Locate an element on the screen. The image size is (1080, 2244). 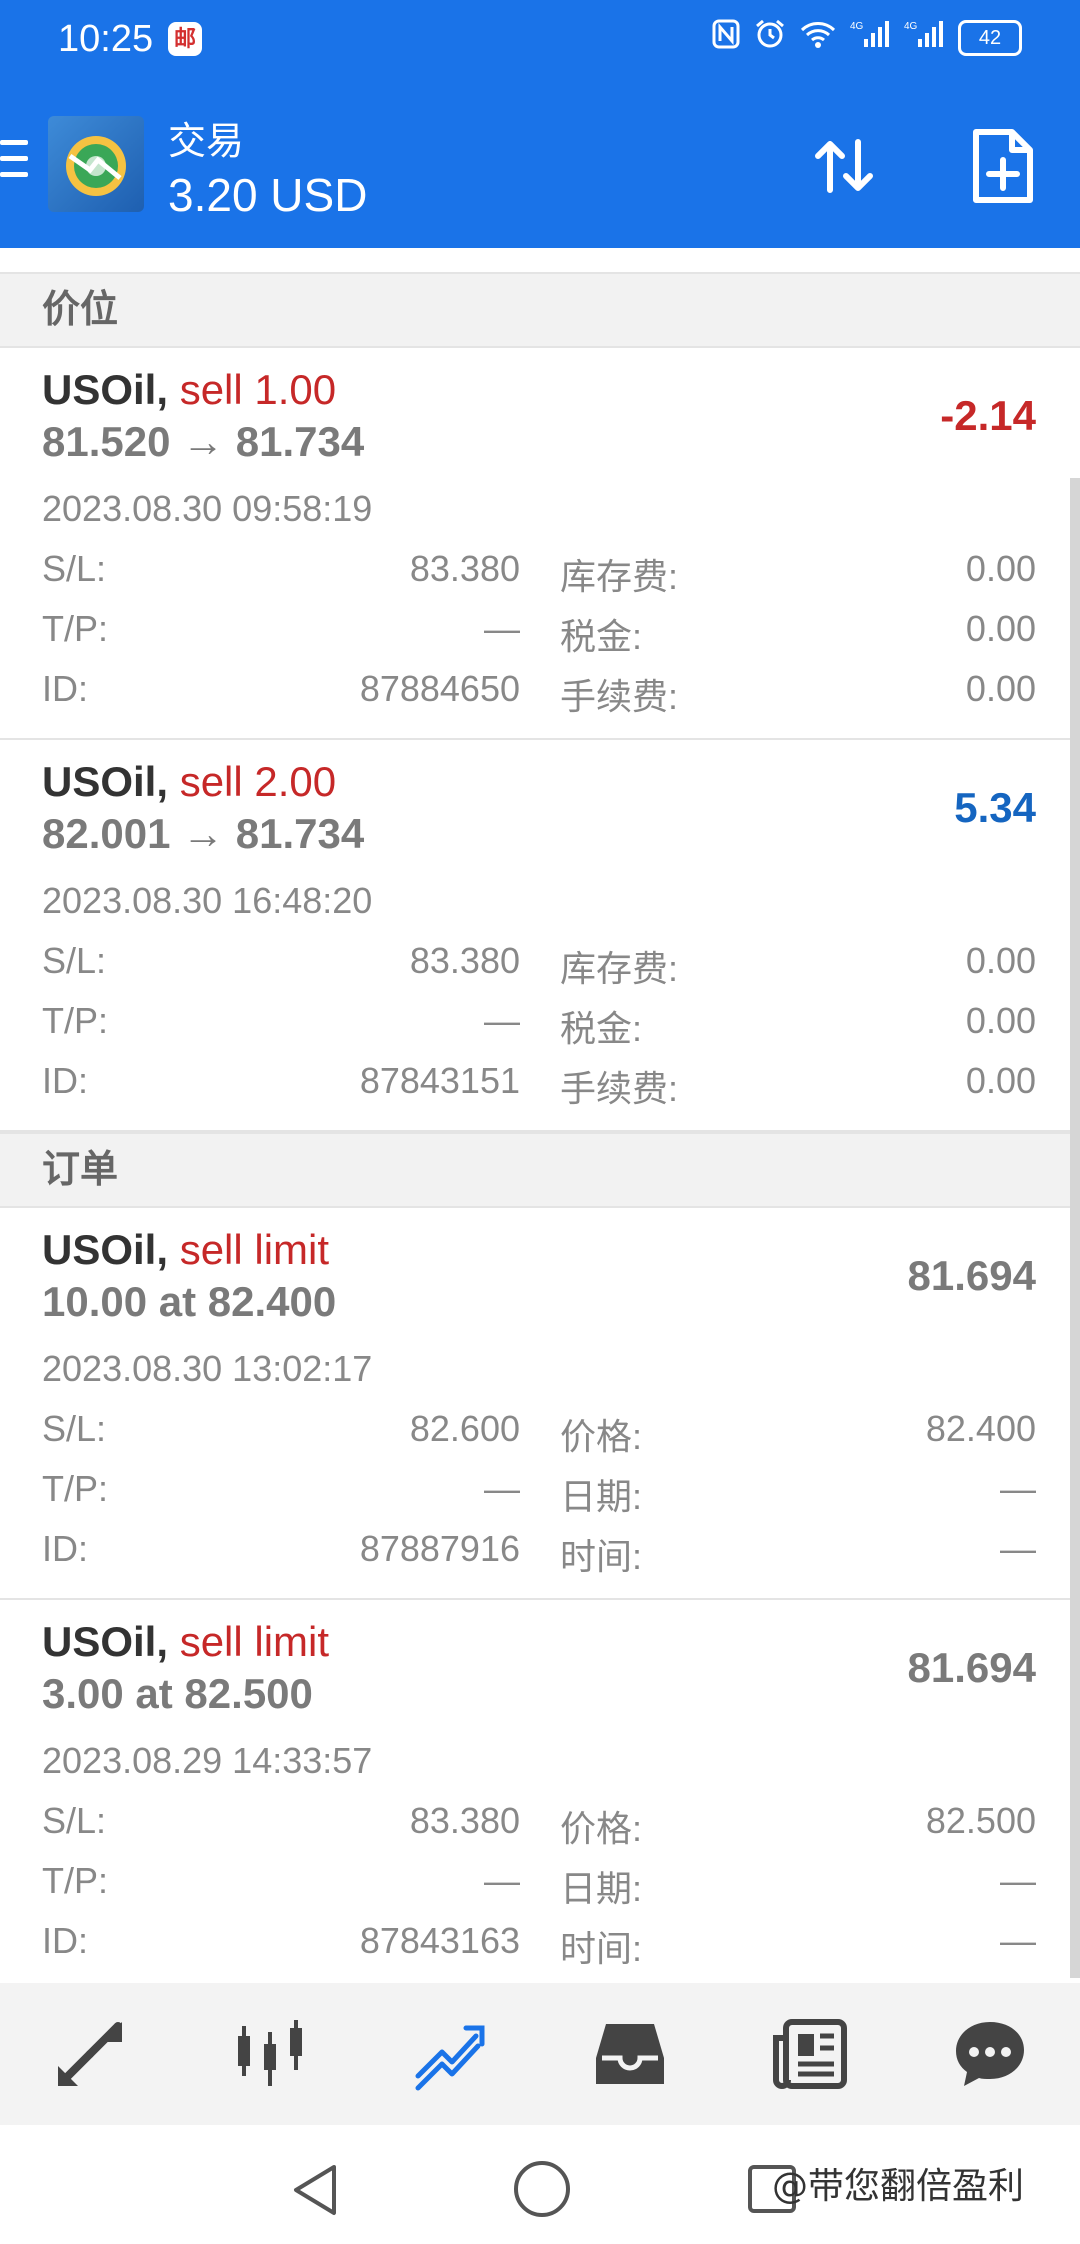
scrollbar is located at coordinates (1075, 1228).